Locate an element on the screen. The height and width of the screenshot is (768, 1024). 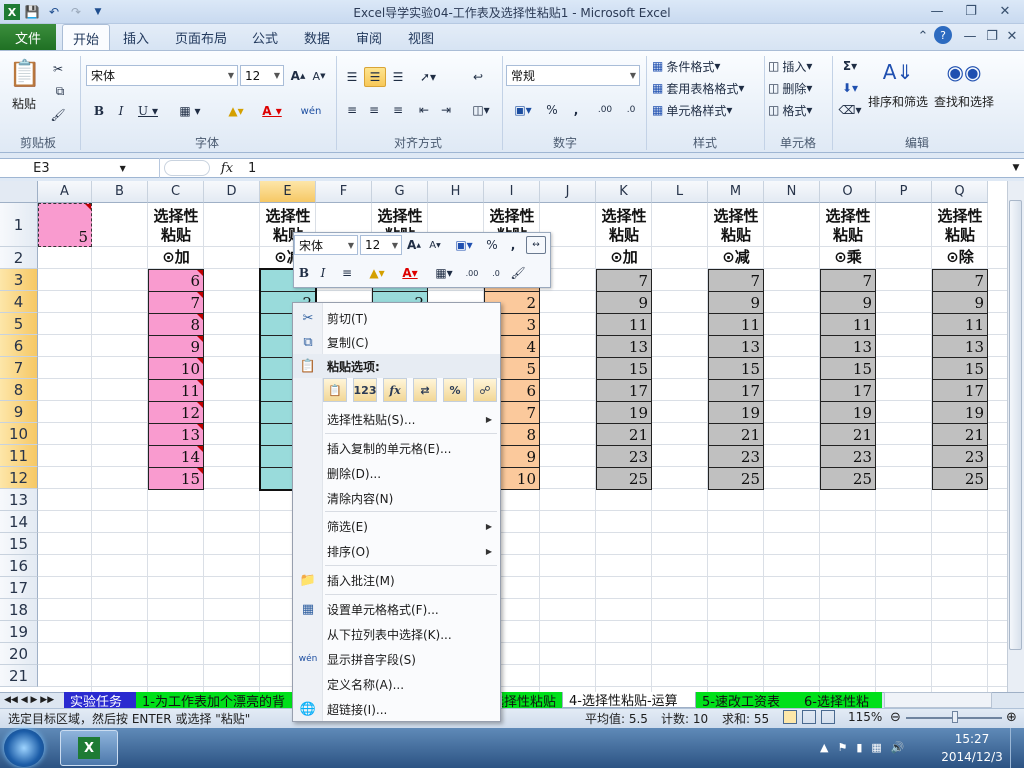
page-layout-view-icon is located at coordinates (809, 717).